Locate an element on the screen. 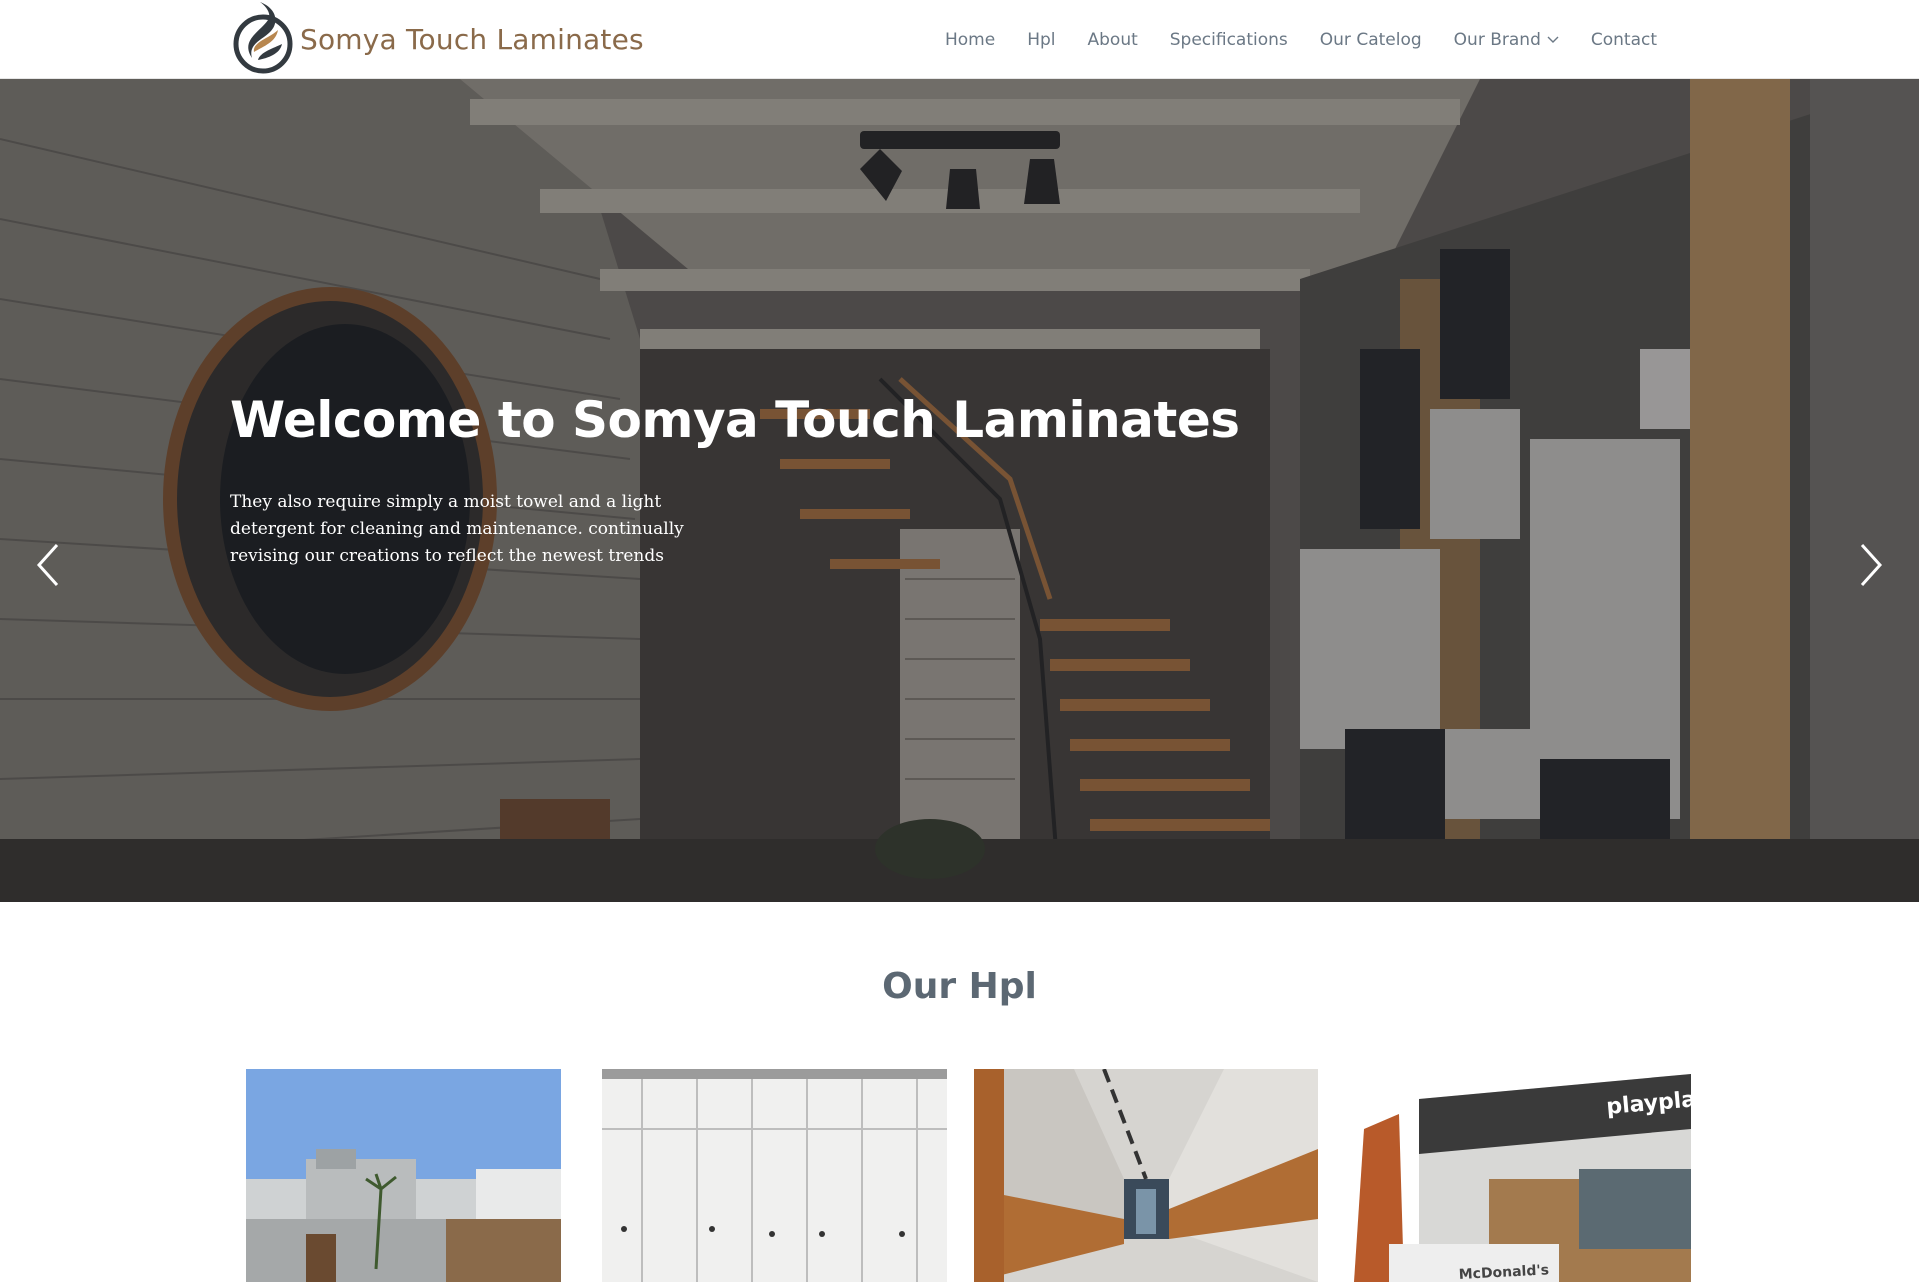 The height and width of the screenshot is (1282, 1919). hpl-image-playplace: playplace McDonald's is located at coordinates (1520, 1175).